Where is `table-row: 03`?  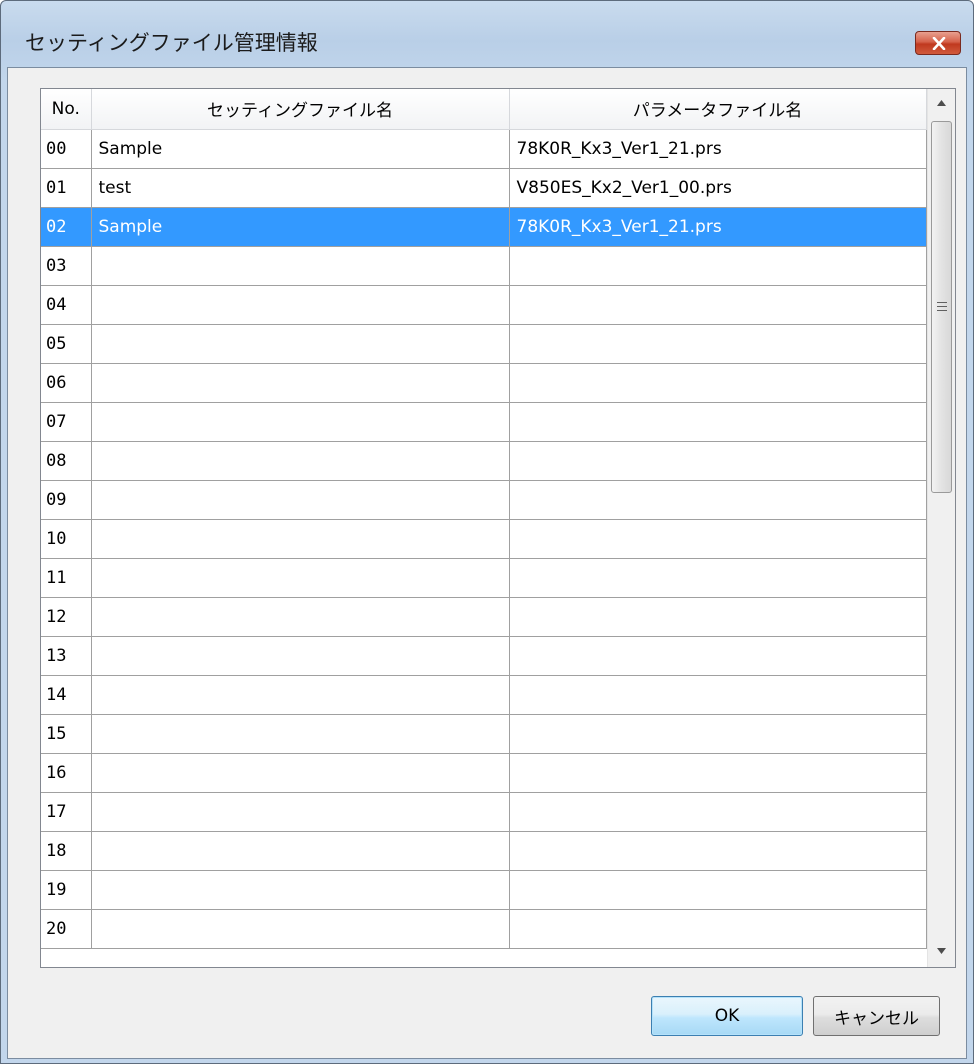 table-row: 03 is located at coordinates (484, 266).